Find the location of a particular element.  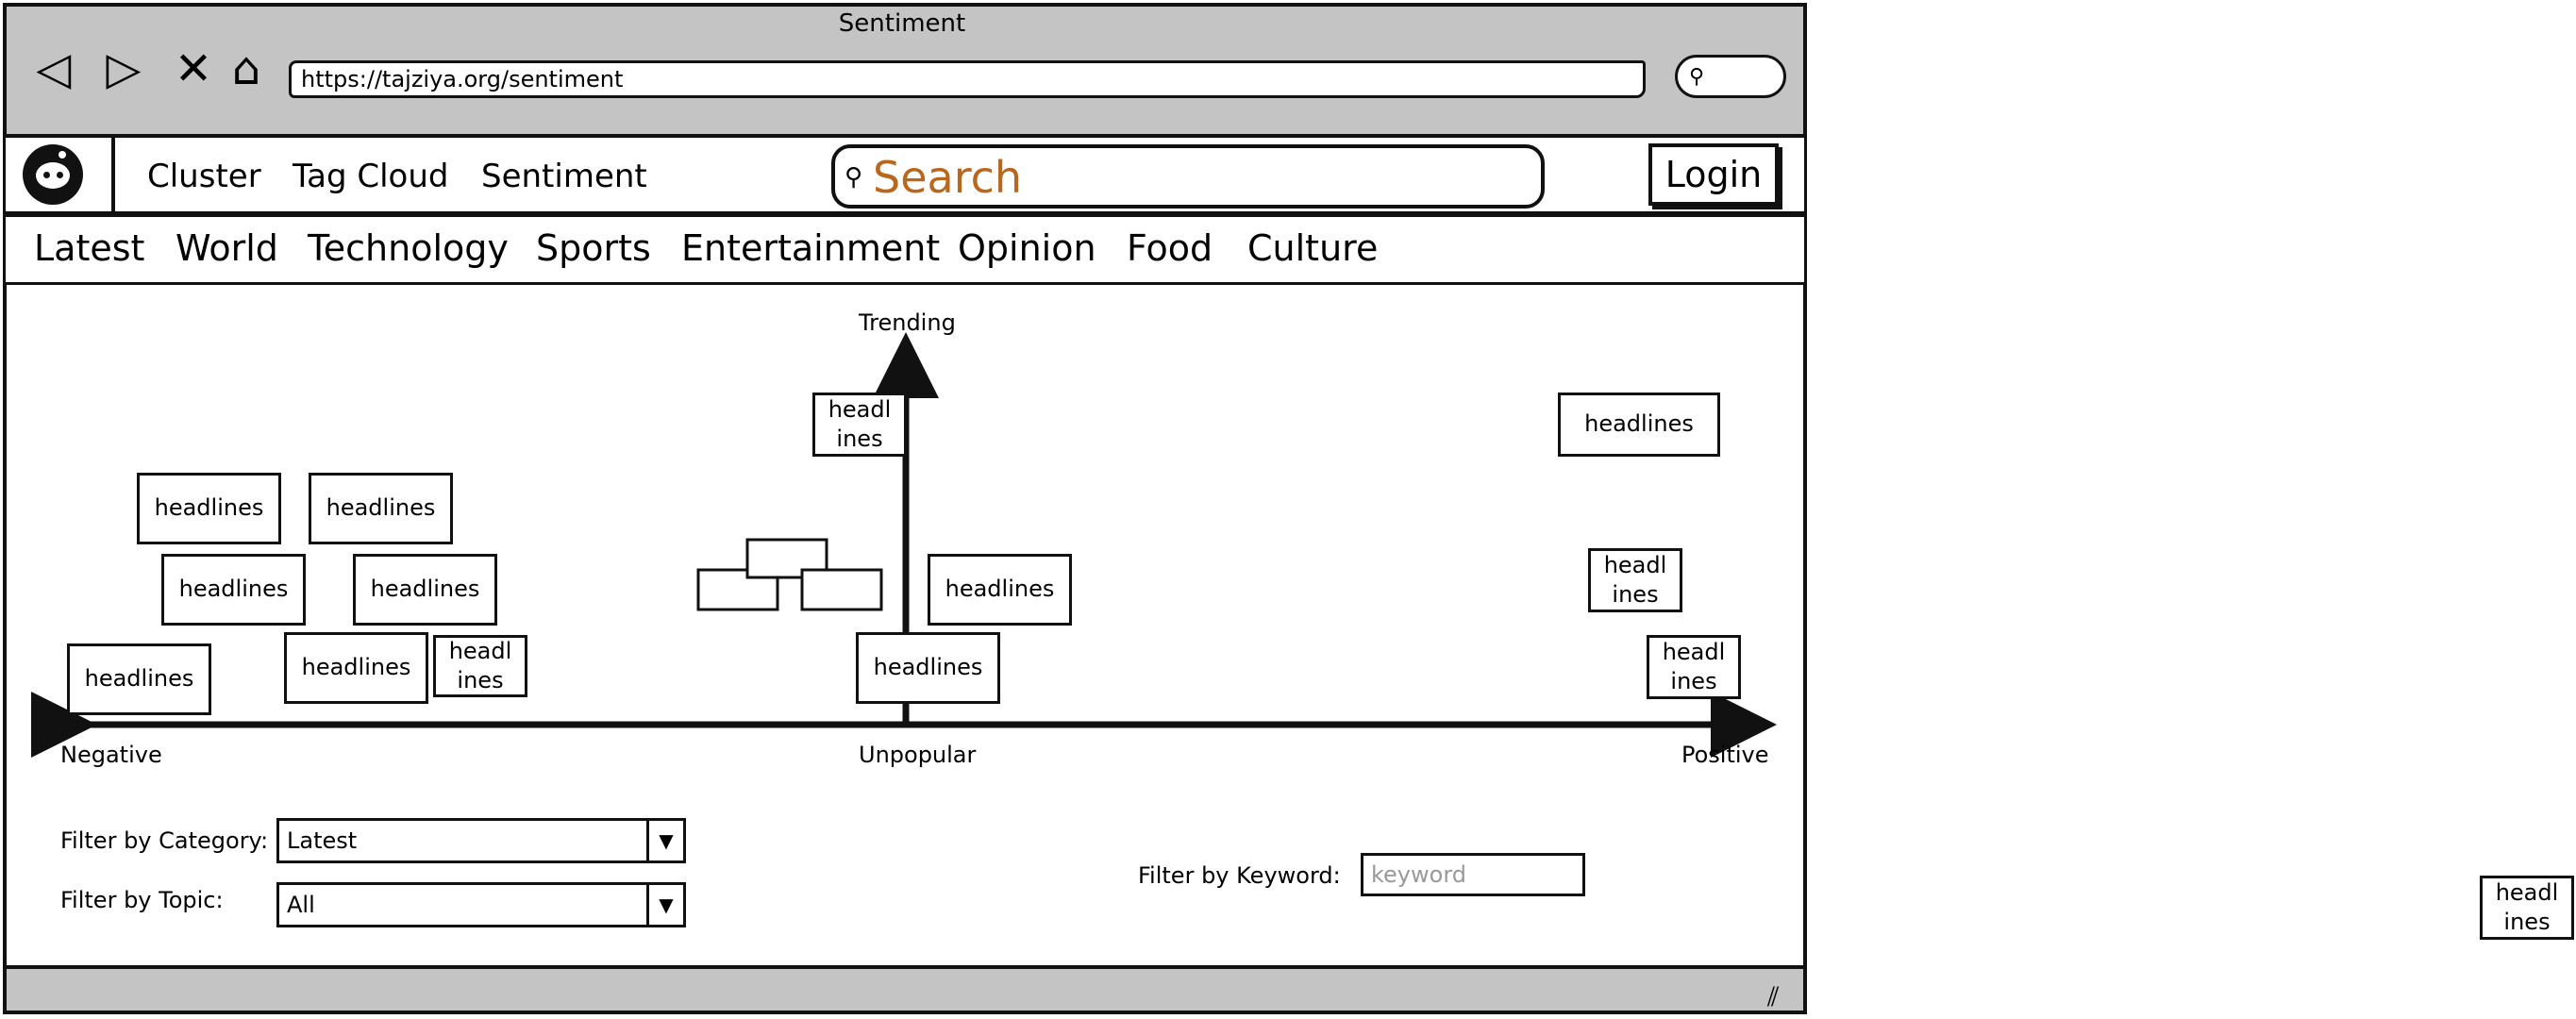

axis-label-trending: Trending is located at coordinates (907, 322).